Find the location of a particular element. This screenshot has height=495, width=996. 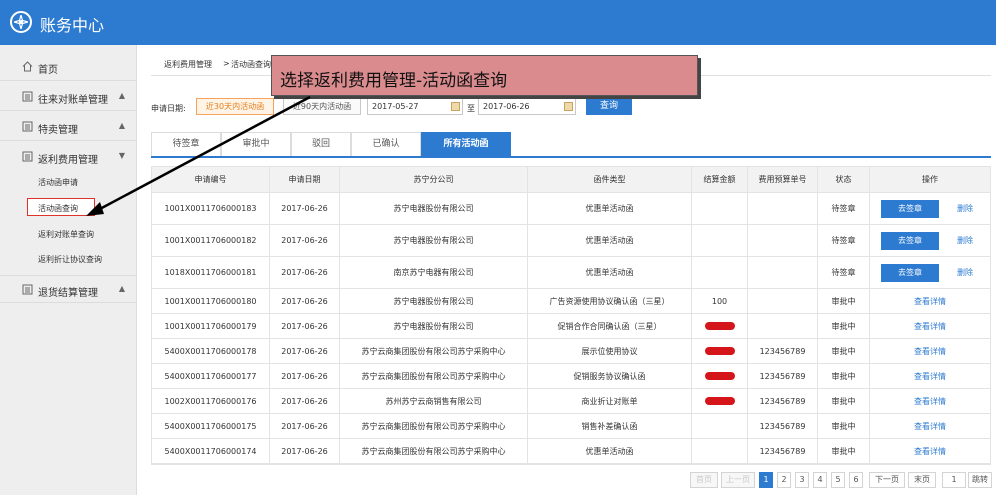

sidebar-item-home: 首页 is located at coordinates (68, 67).